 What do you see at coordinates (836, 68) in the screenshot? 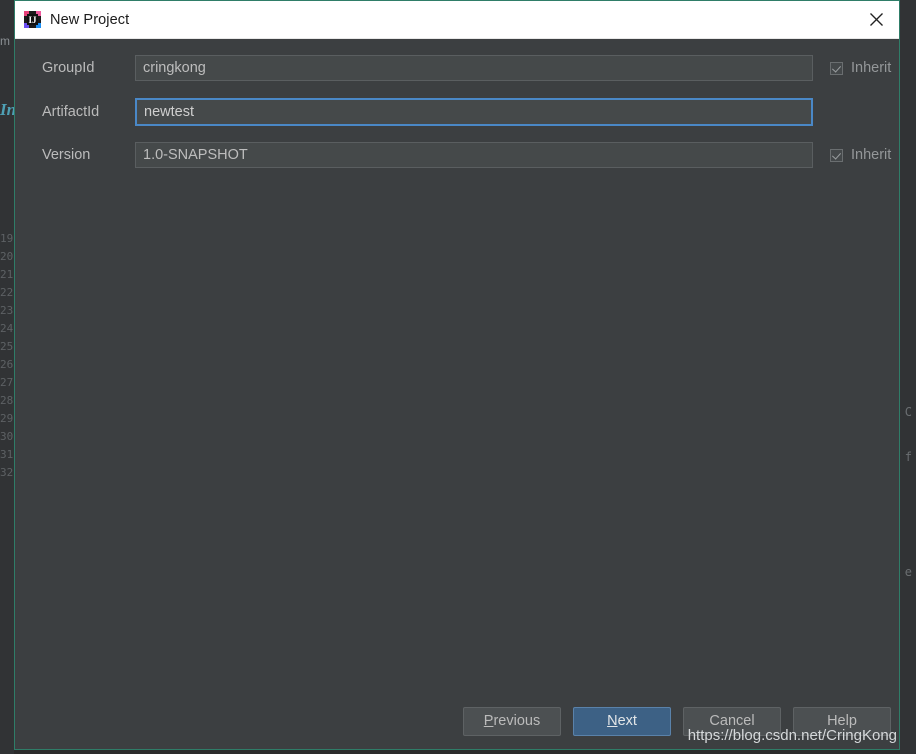
I see `groupid-inherit-checkbox` at bounding box center [836, 68].